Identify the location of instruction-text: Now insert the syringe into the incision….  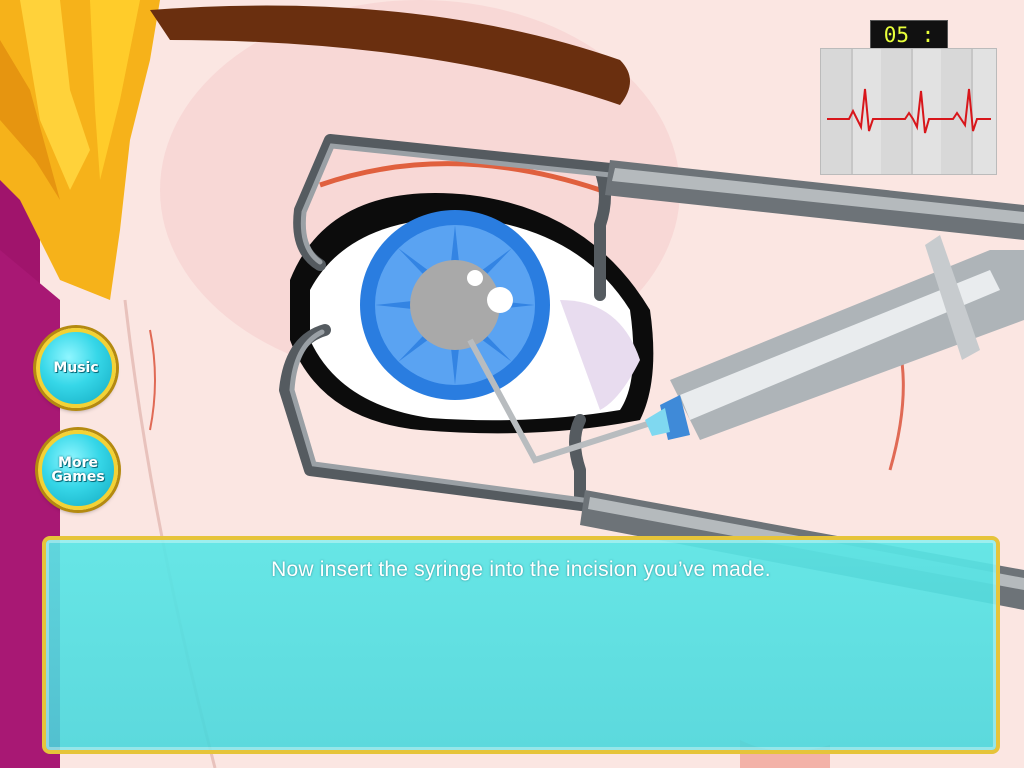
(521, 569).